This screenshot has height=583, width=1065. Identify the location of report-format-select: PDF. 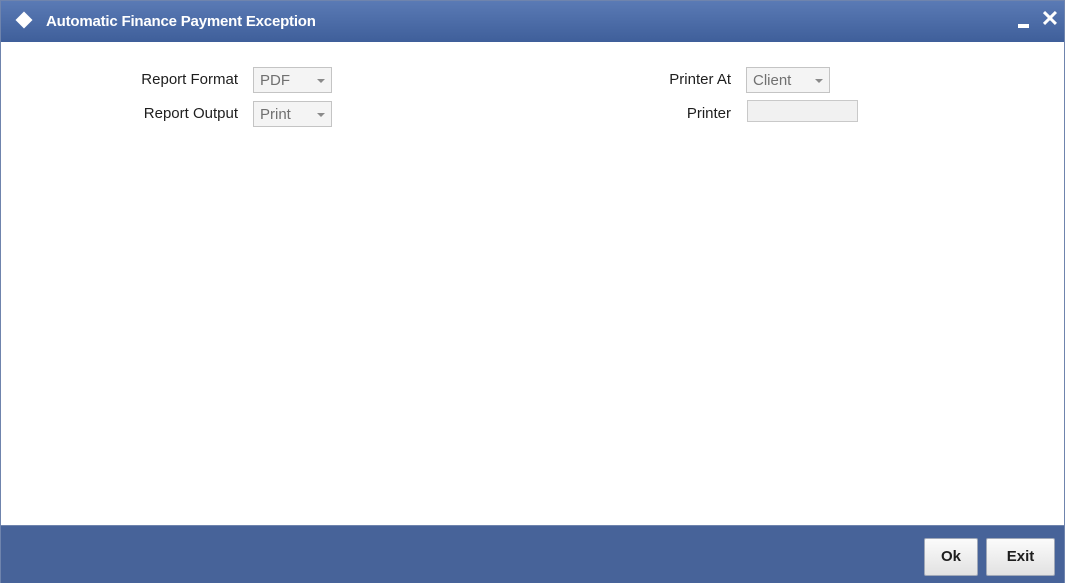
(292, 80).